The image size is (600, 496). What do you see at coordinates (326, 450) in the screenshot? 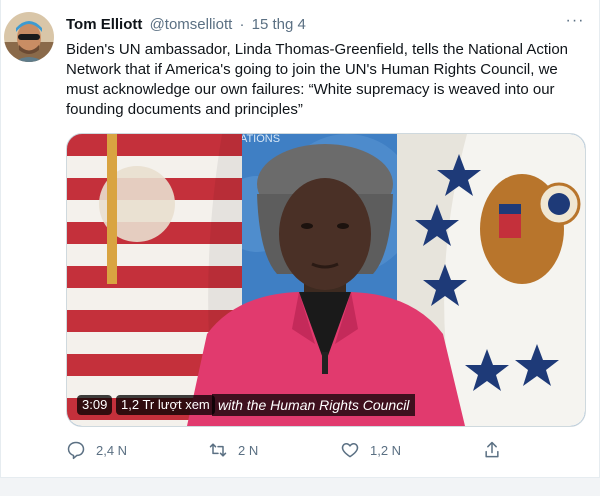
I see `tweet-actions: 2,4 N 2 N 1,2 N` at bounding box center [326, 450].